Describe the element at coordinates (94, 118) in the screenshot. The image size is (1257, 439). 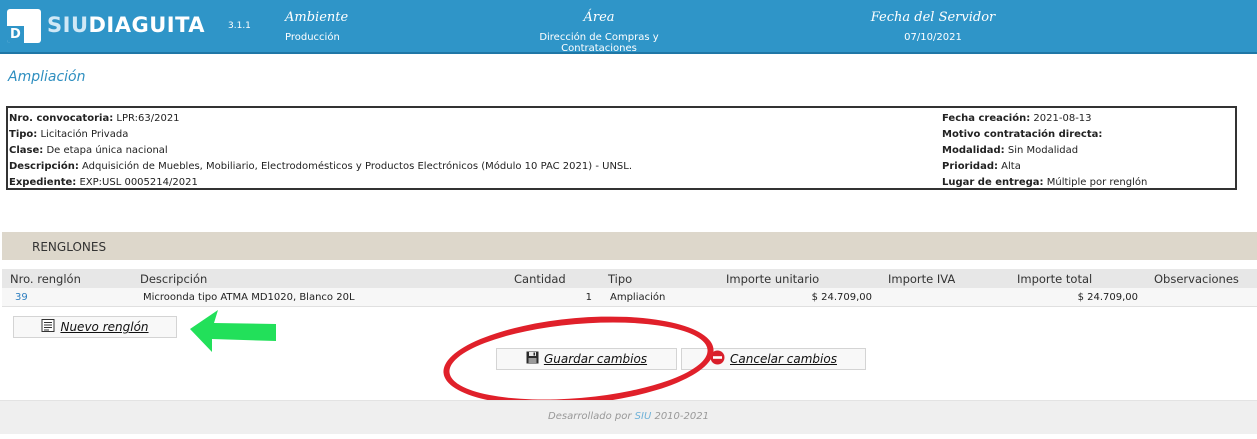
I see `info-row: Nro. convocatoria: LPR:63/2021` at that location.